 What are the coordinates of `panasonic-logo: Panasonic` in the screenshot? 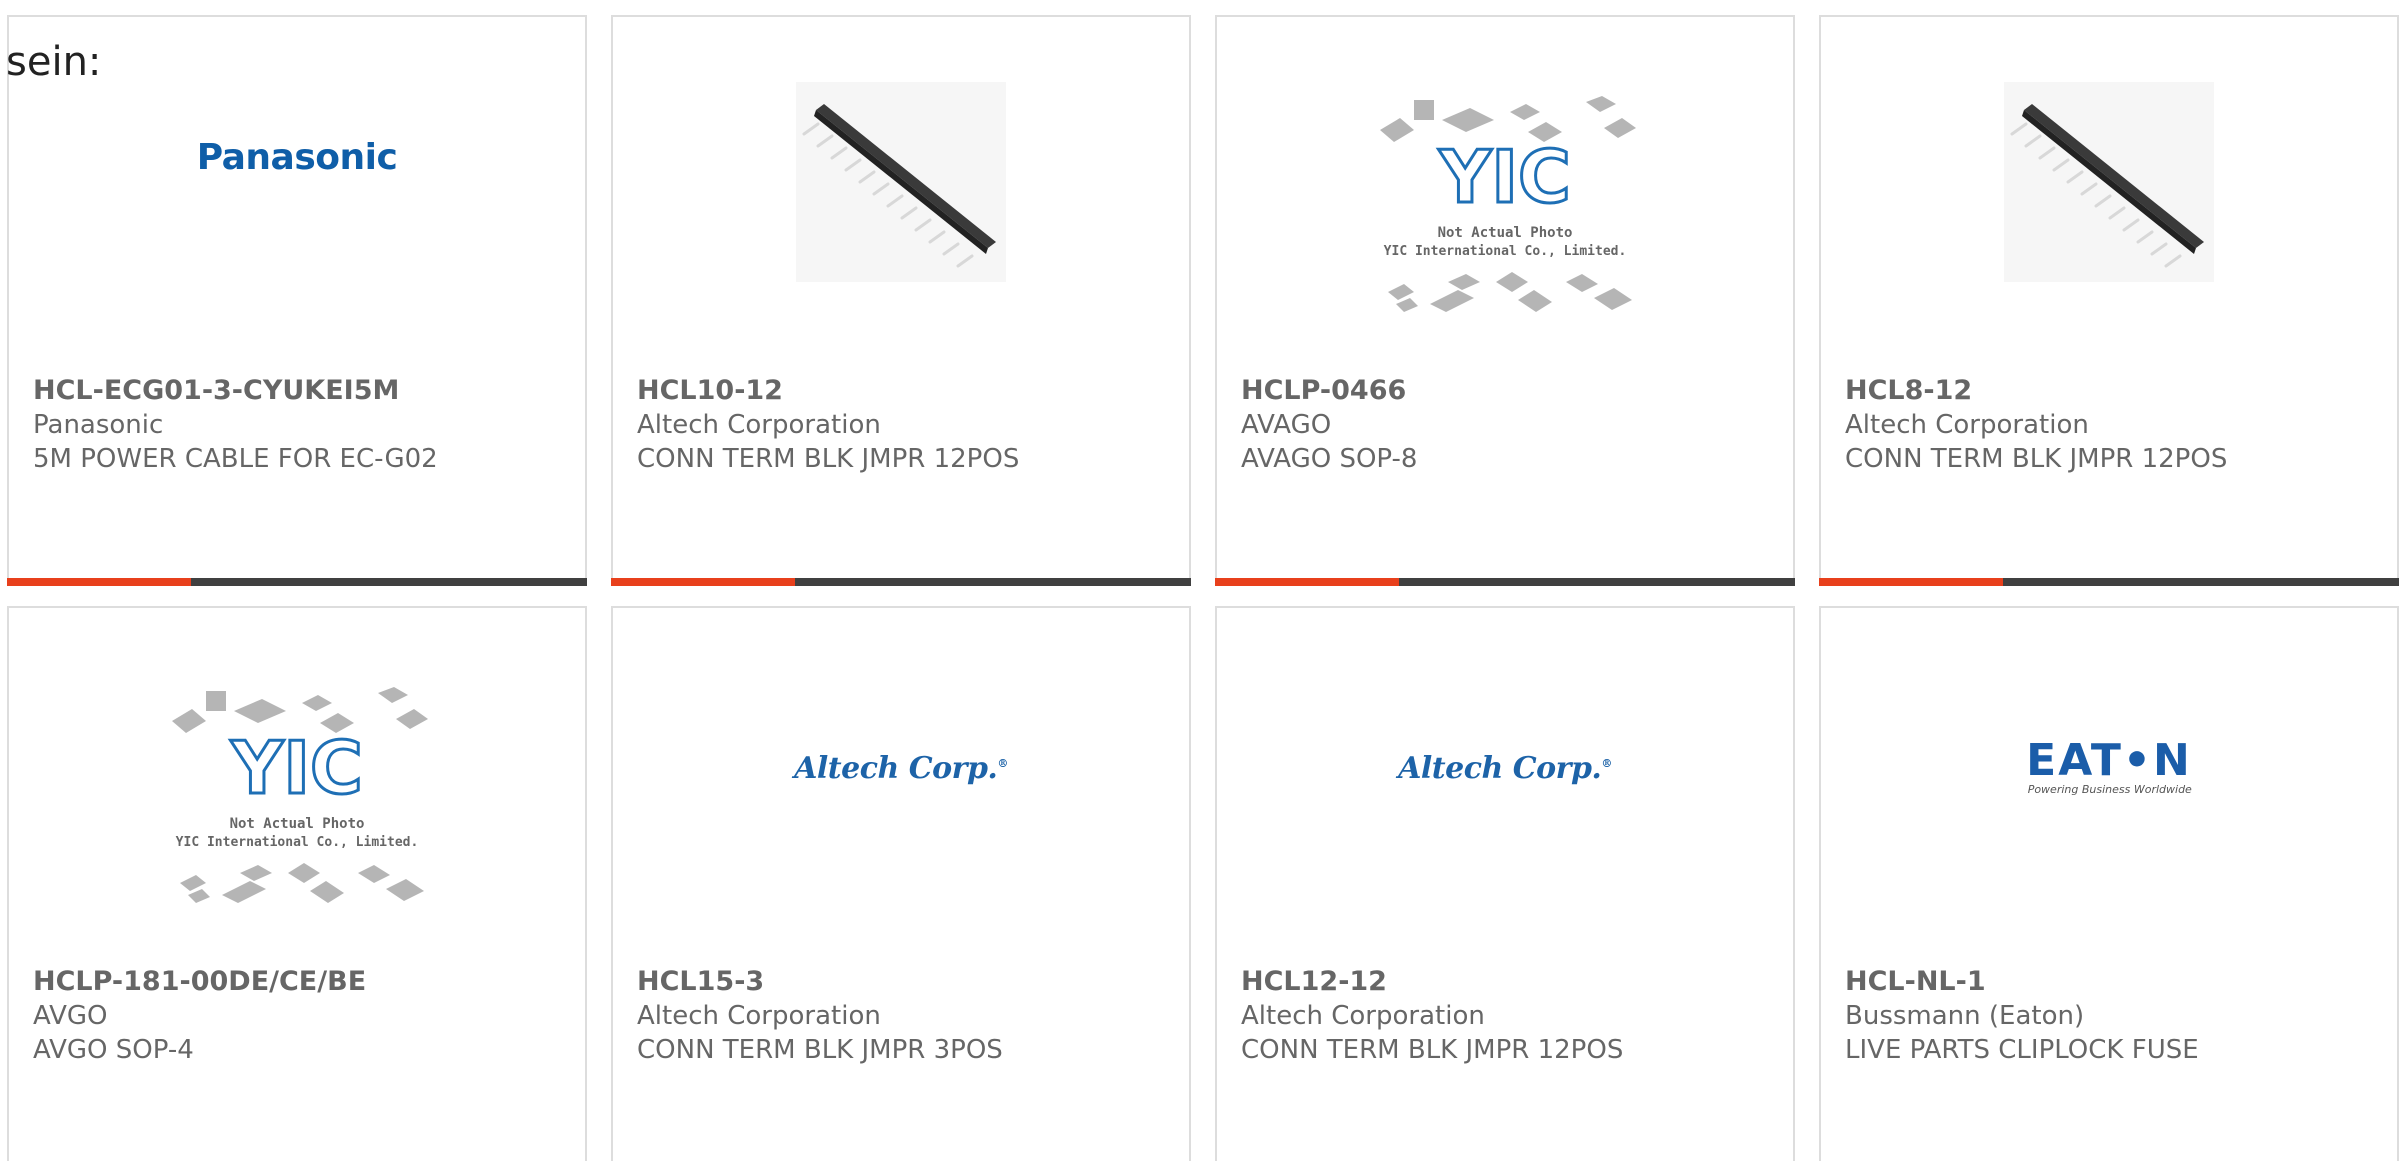 It's located at (297, 157).